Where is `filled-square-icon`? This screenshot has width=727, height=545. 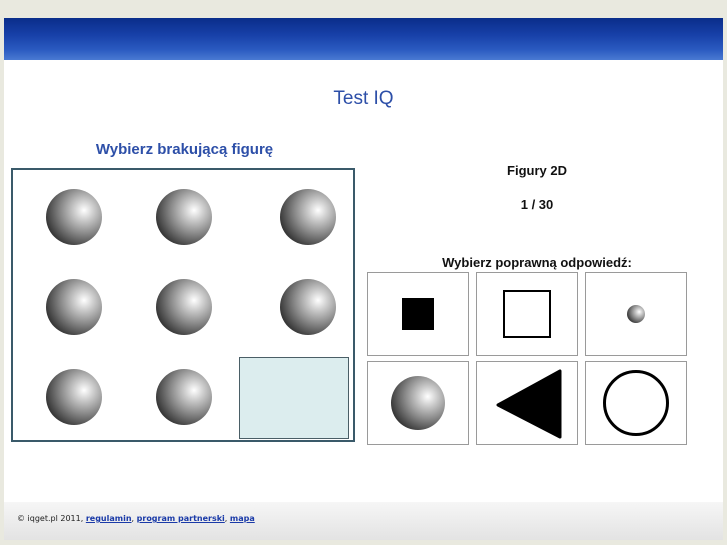 filled-square-icon is located at coordinates (418, 314).